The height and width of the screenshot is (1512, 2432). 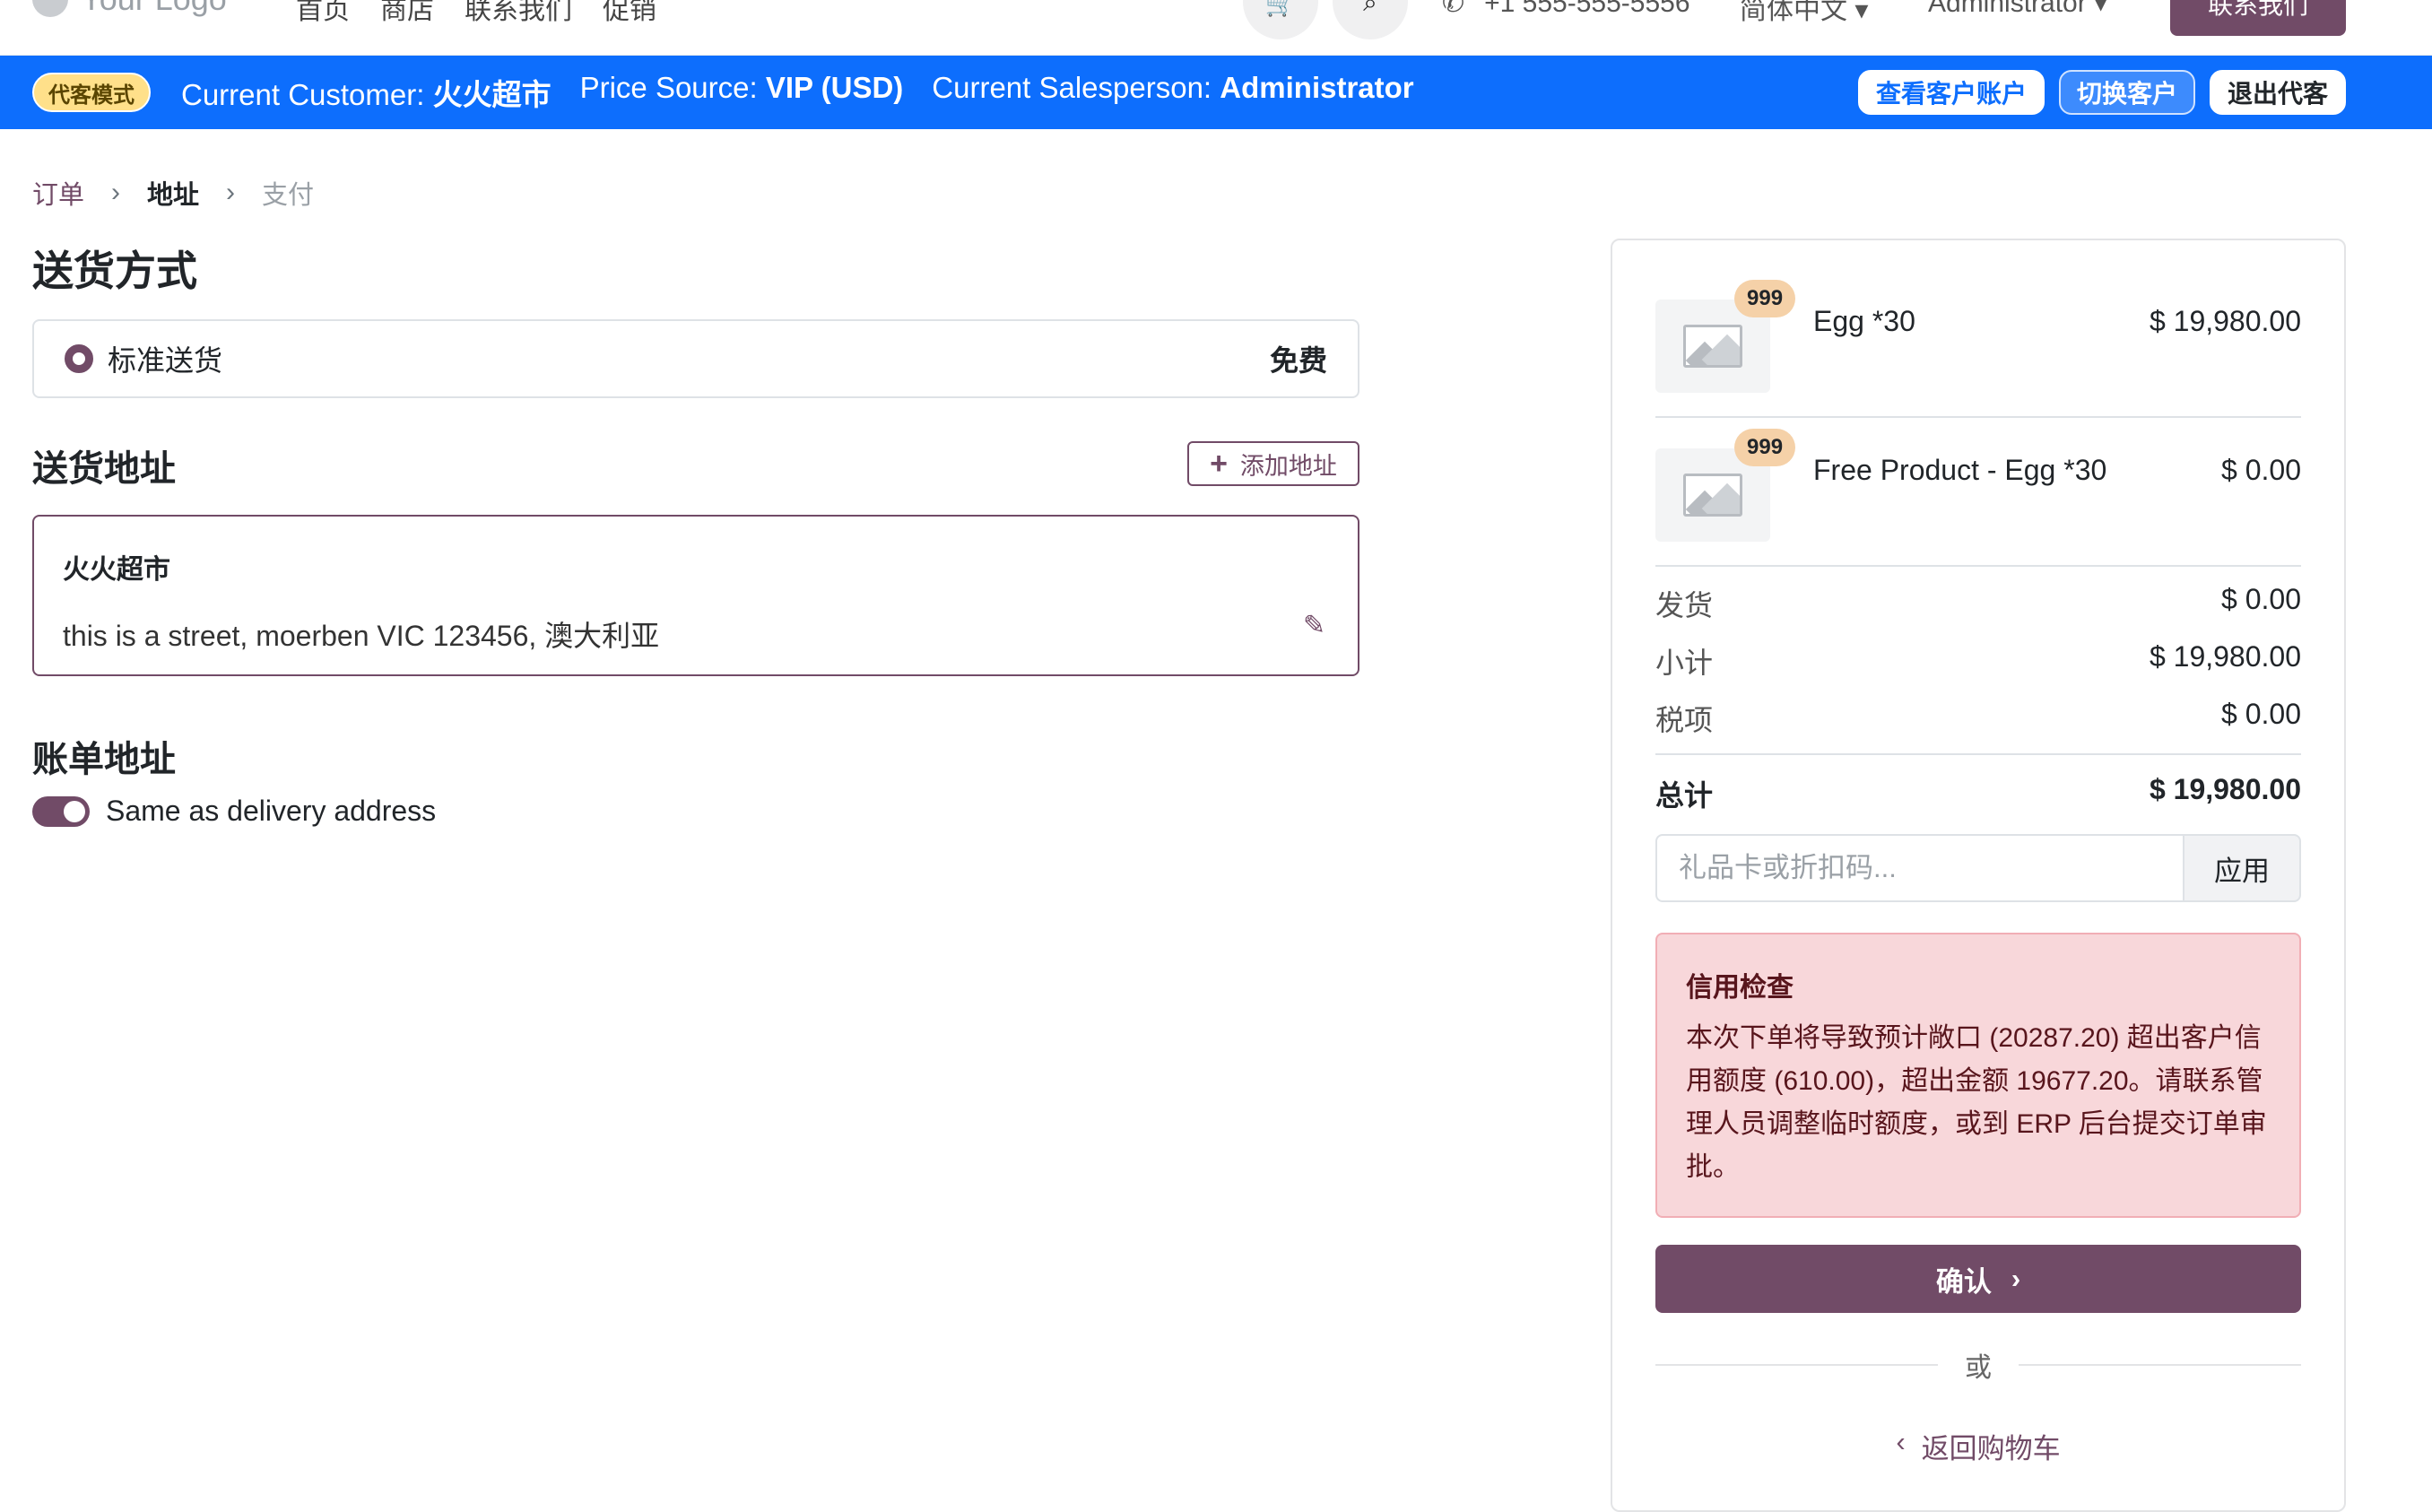 I want to click on back-to-cart-label: 返回购物车, so click(x=1991, y=1449).